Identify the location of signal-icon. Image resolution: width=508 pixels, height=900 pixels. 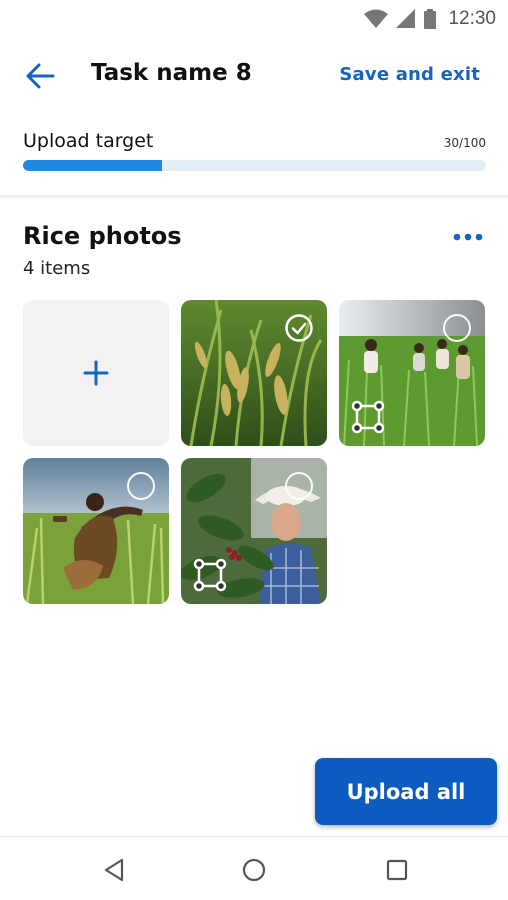
(406, 18).